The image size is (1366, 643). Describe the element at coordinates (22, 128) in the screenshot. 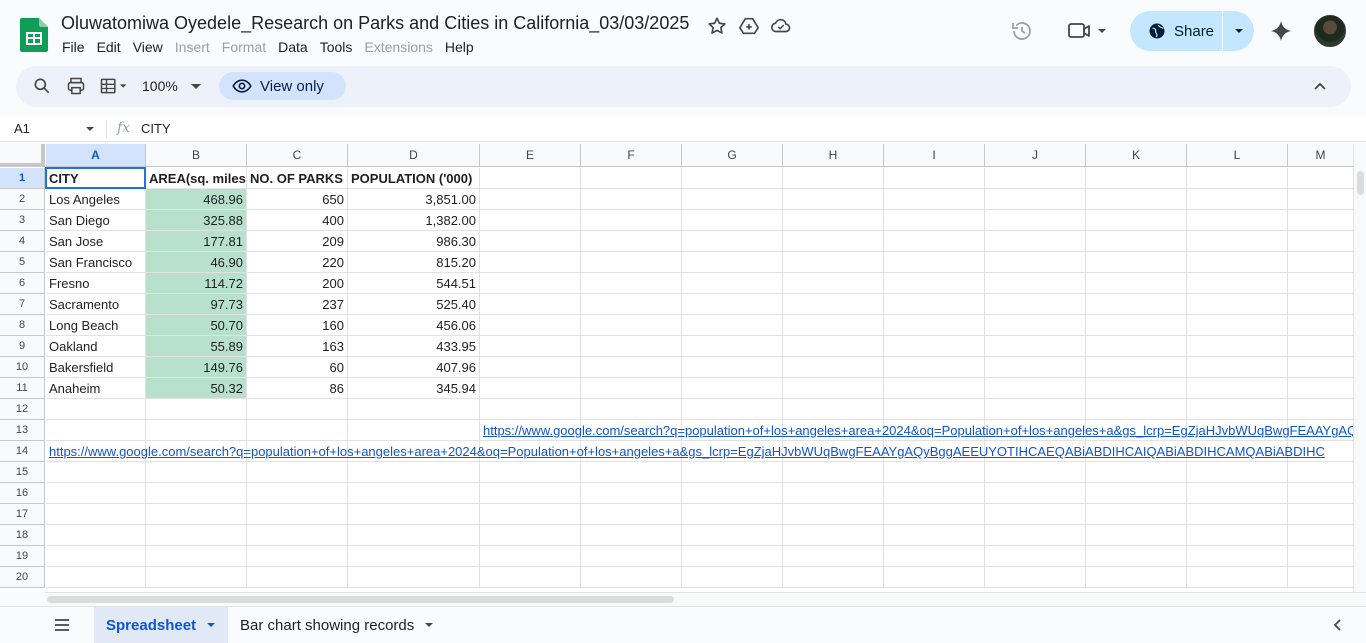

I see `name-box: A1` at that location.